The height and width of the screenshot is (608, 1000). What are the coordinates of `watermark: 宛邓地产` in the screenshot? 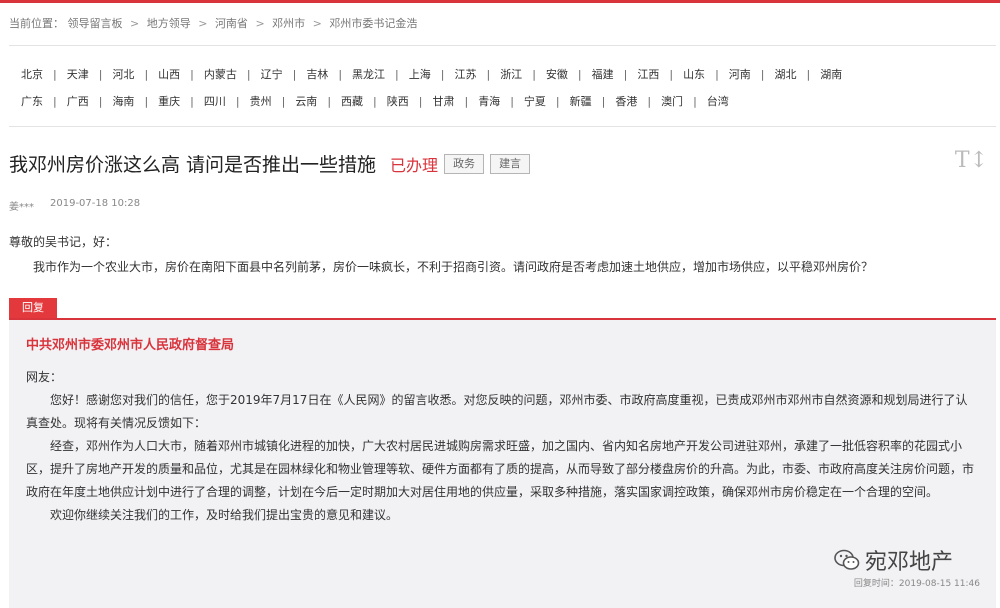 It's located at (893, 560).